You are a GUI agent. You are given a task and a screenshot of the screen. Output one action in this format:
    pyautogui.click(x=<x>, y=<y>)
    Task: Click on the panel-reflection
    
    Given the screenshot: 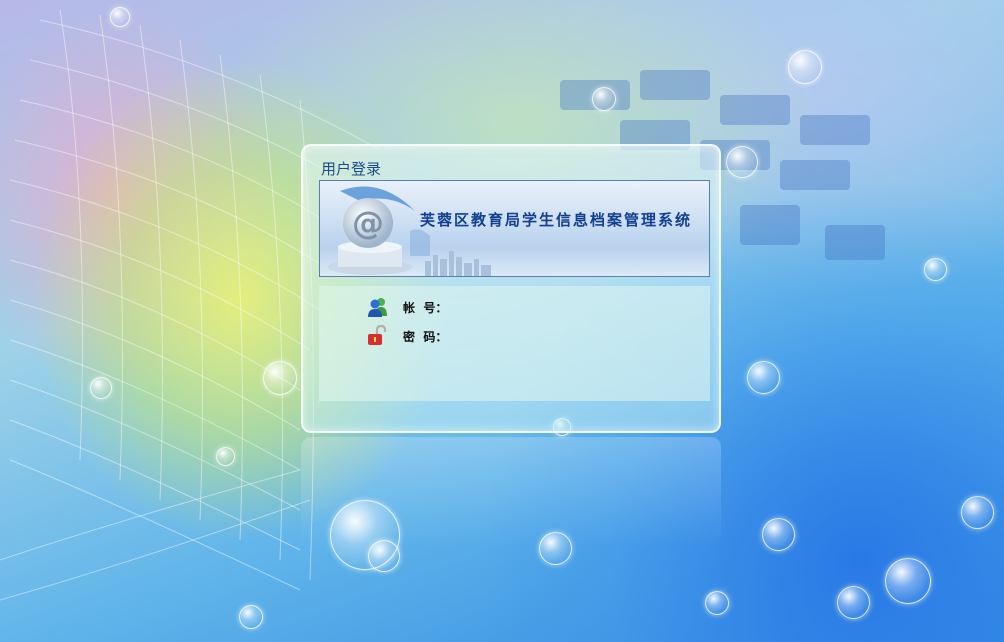 What is the action you would take?
    pyautogui.click(x=511, y=492)
    